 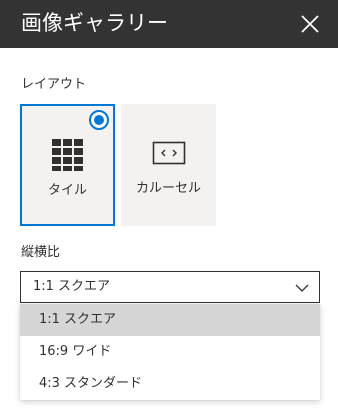 I want to click on layout-section-label: レイアウト, so click(x=54, y=84).